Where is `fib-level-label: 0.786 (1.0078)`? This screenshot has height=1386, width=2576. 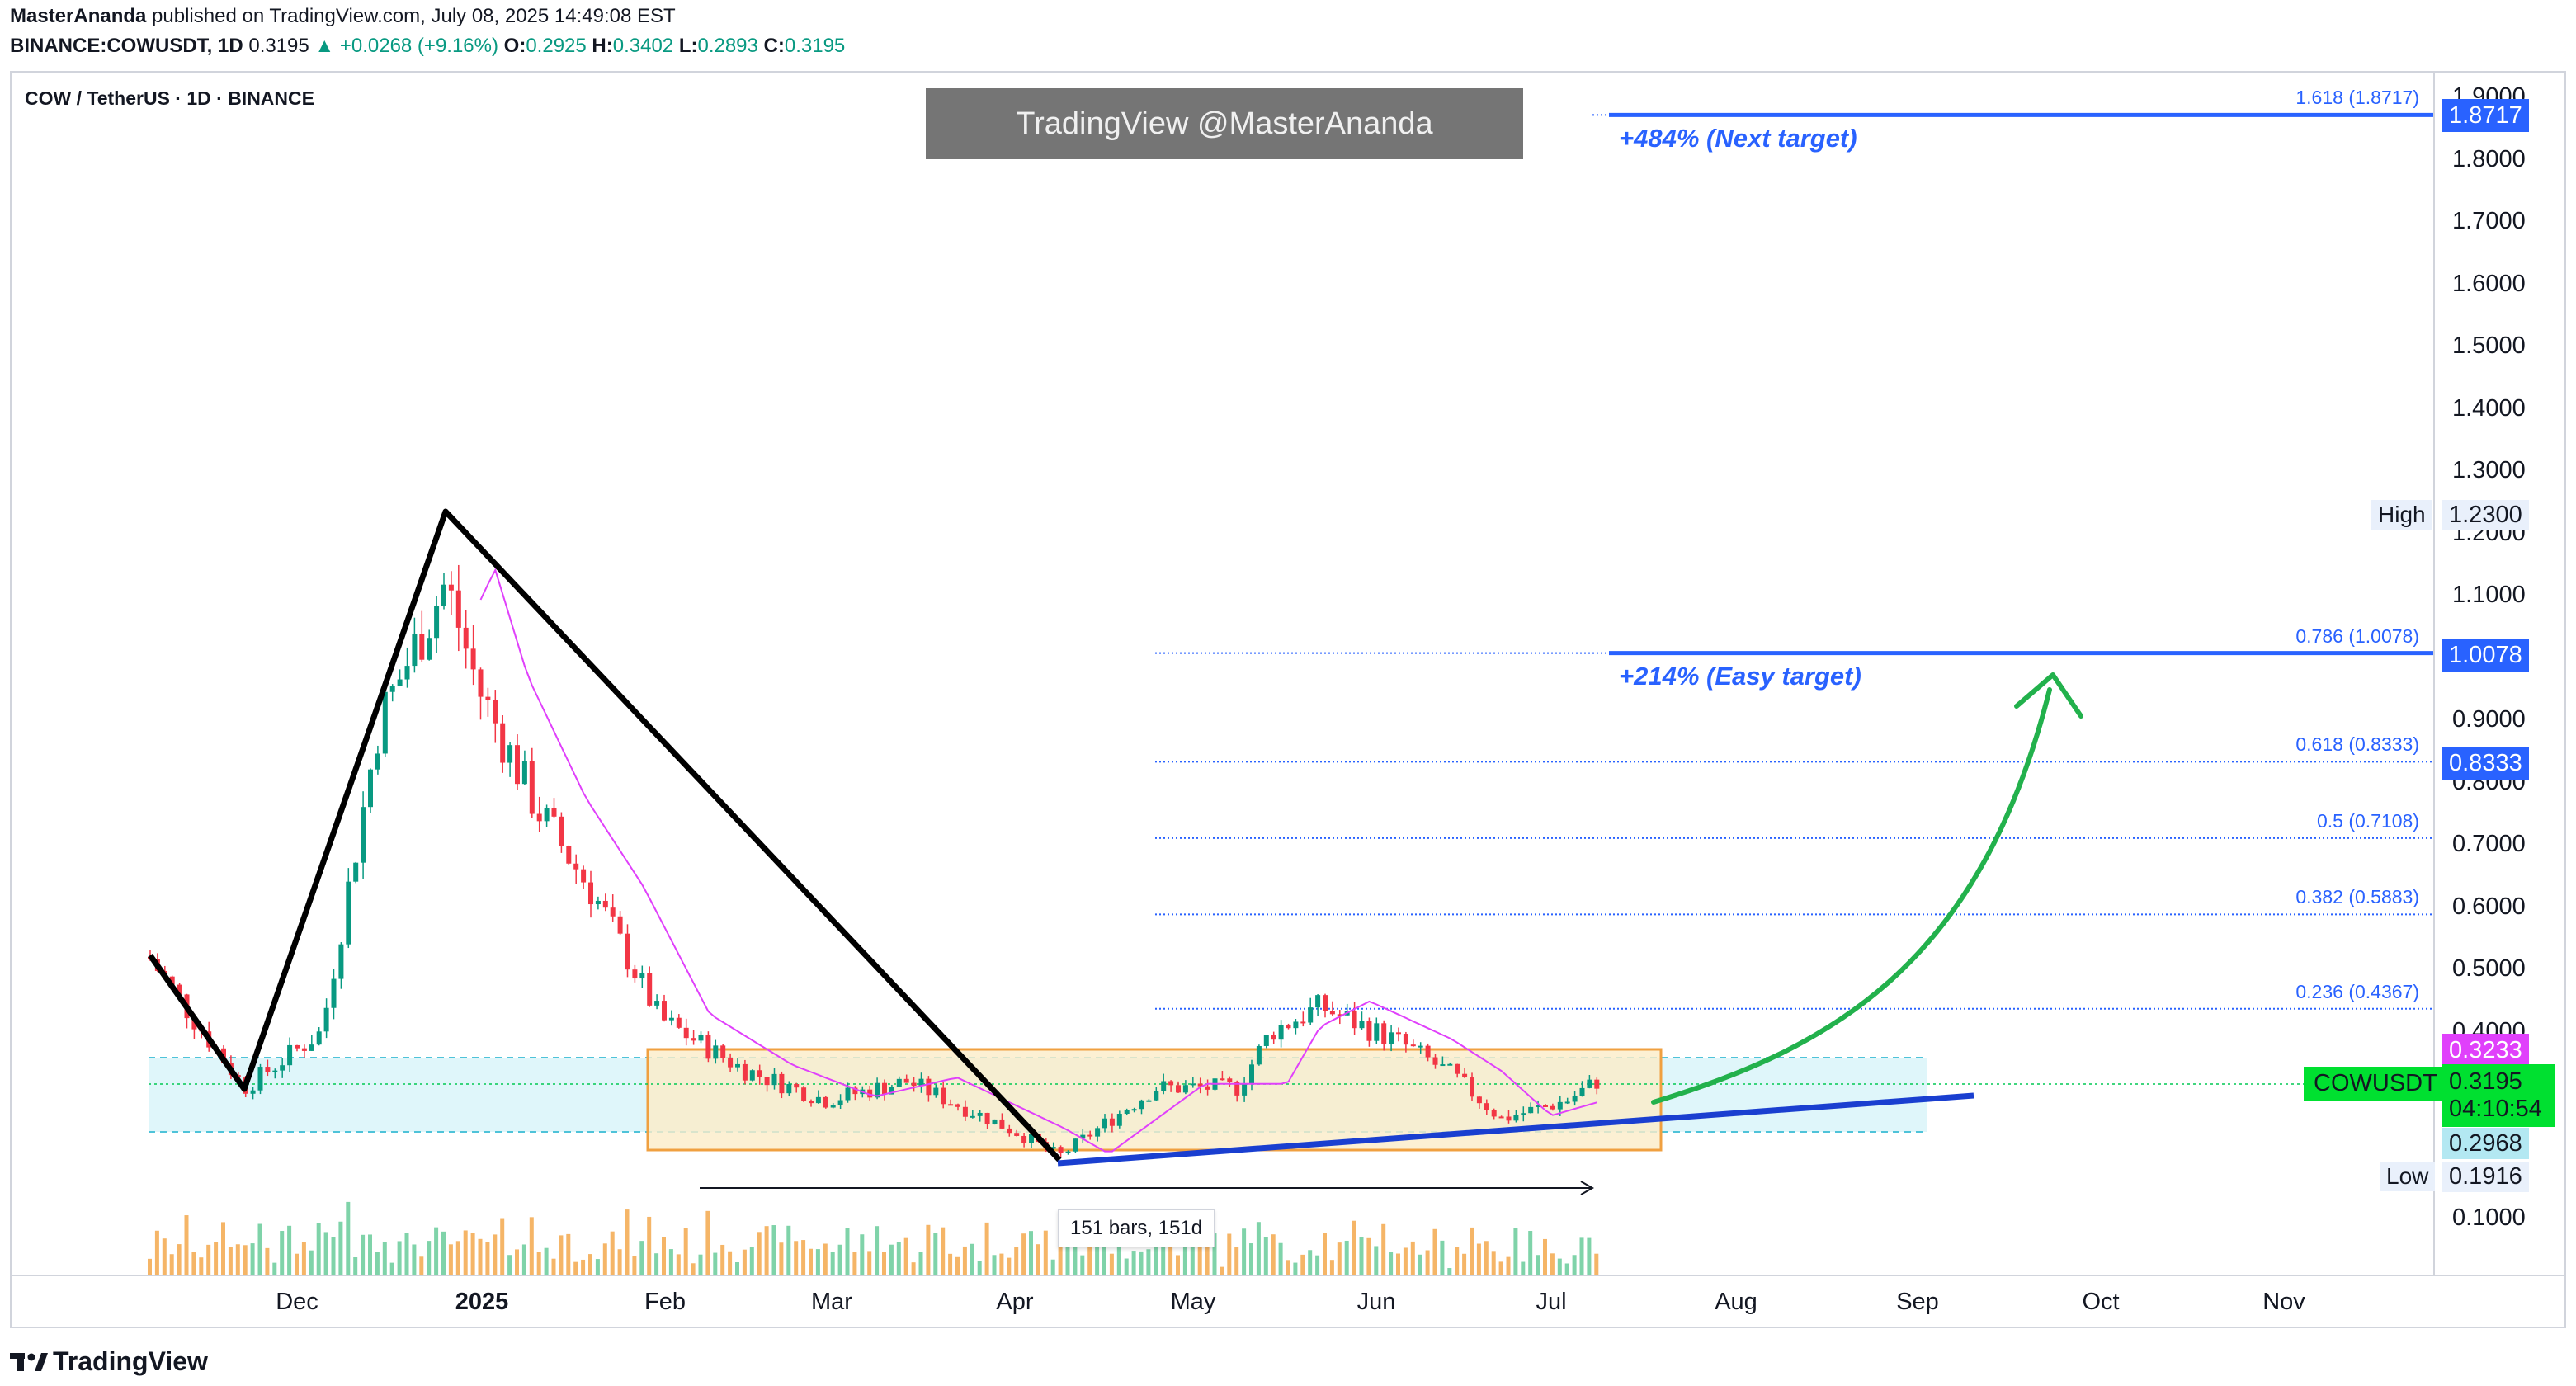
fib-level-label: 0.786 (1.0078) is located at coordinates (2357, 636).